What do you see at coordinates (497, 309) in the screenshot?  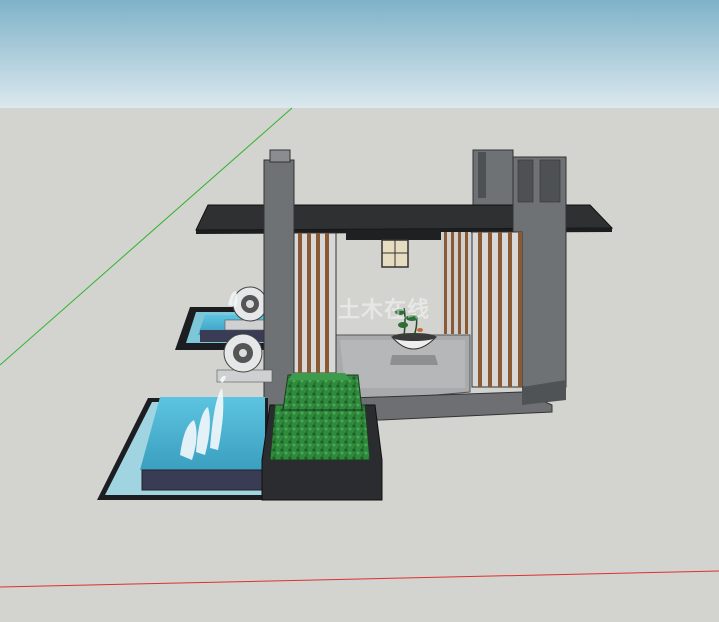 I see `slat-screen-right` at bounding box center [497, 309].